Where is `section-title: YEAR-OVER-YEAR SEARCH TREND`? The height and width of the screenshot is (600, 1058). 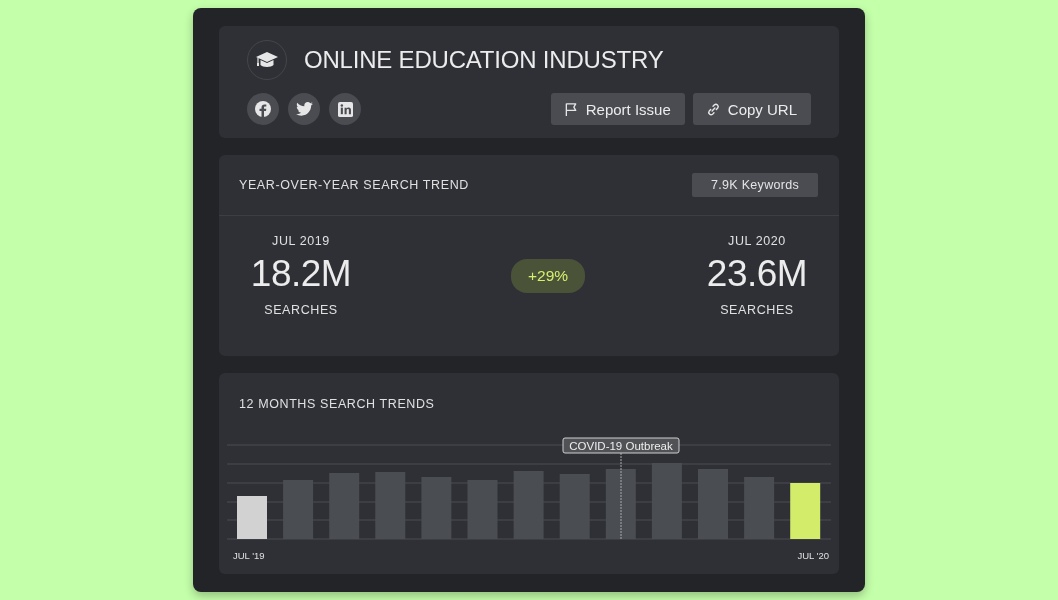
section-title: YEAR-OVER-YEAR SEARCH TREND is located at coordinates (354, 185).